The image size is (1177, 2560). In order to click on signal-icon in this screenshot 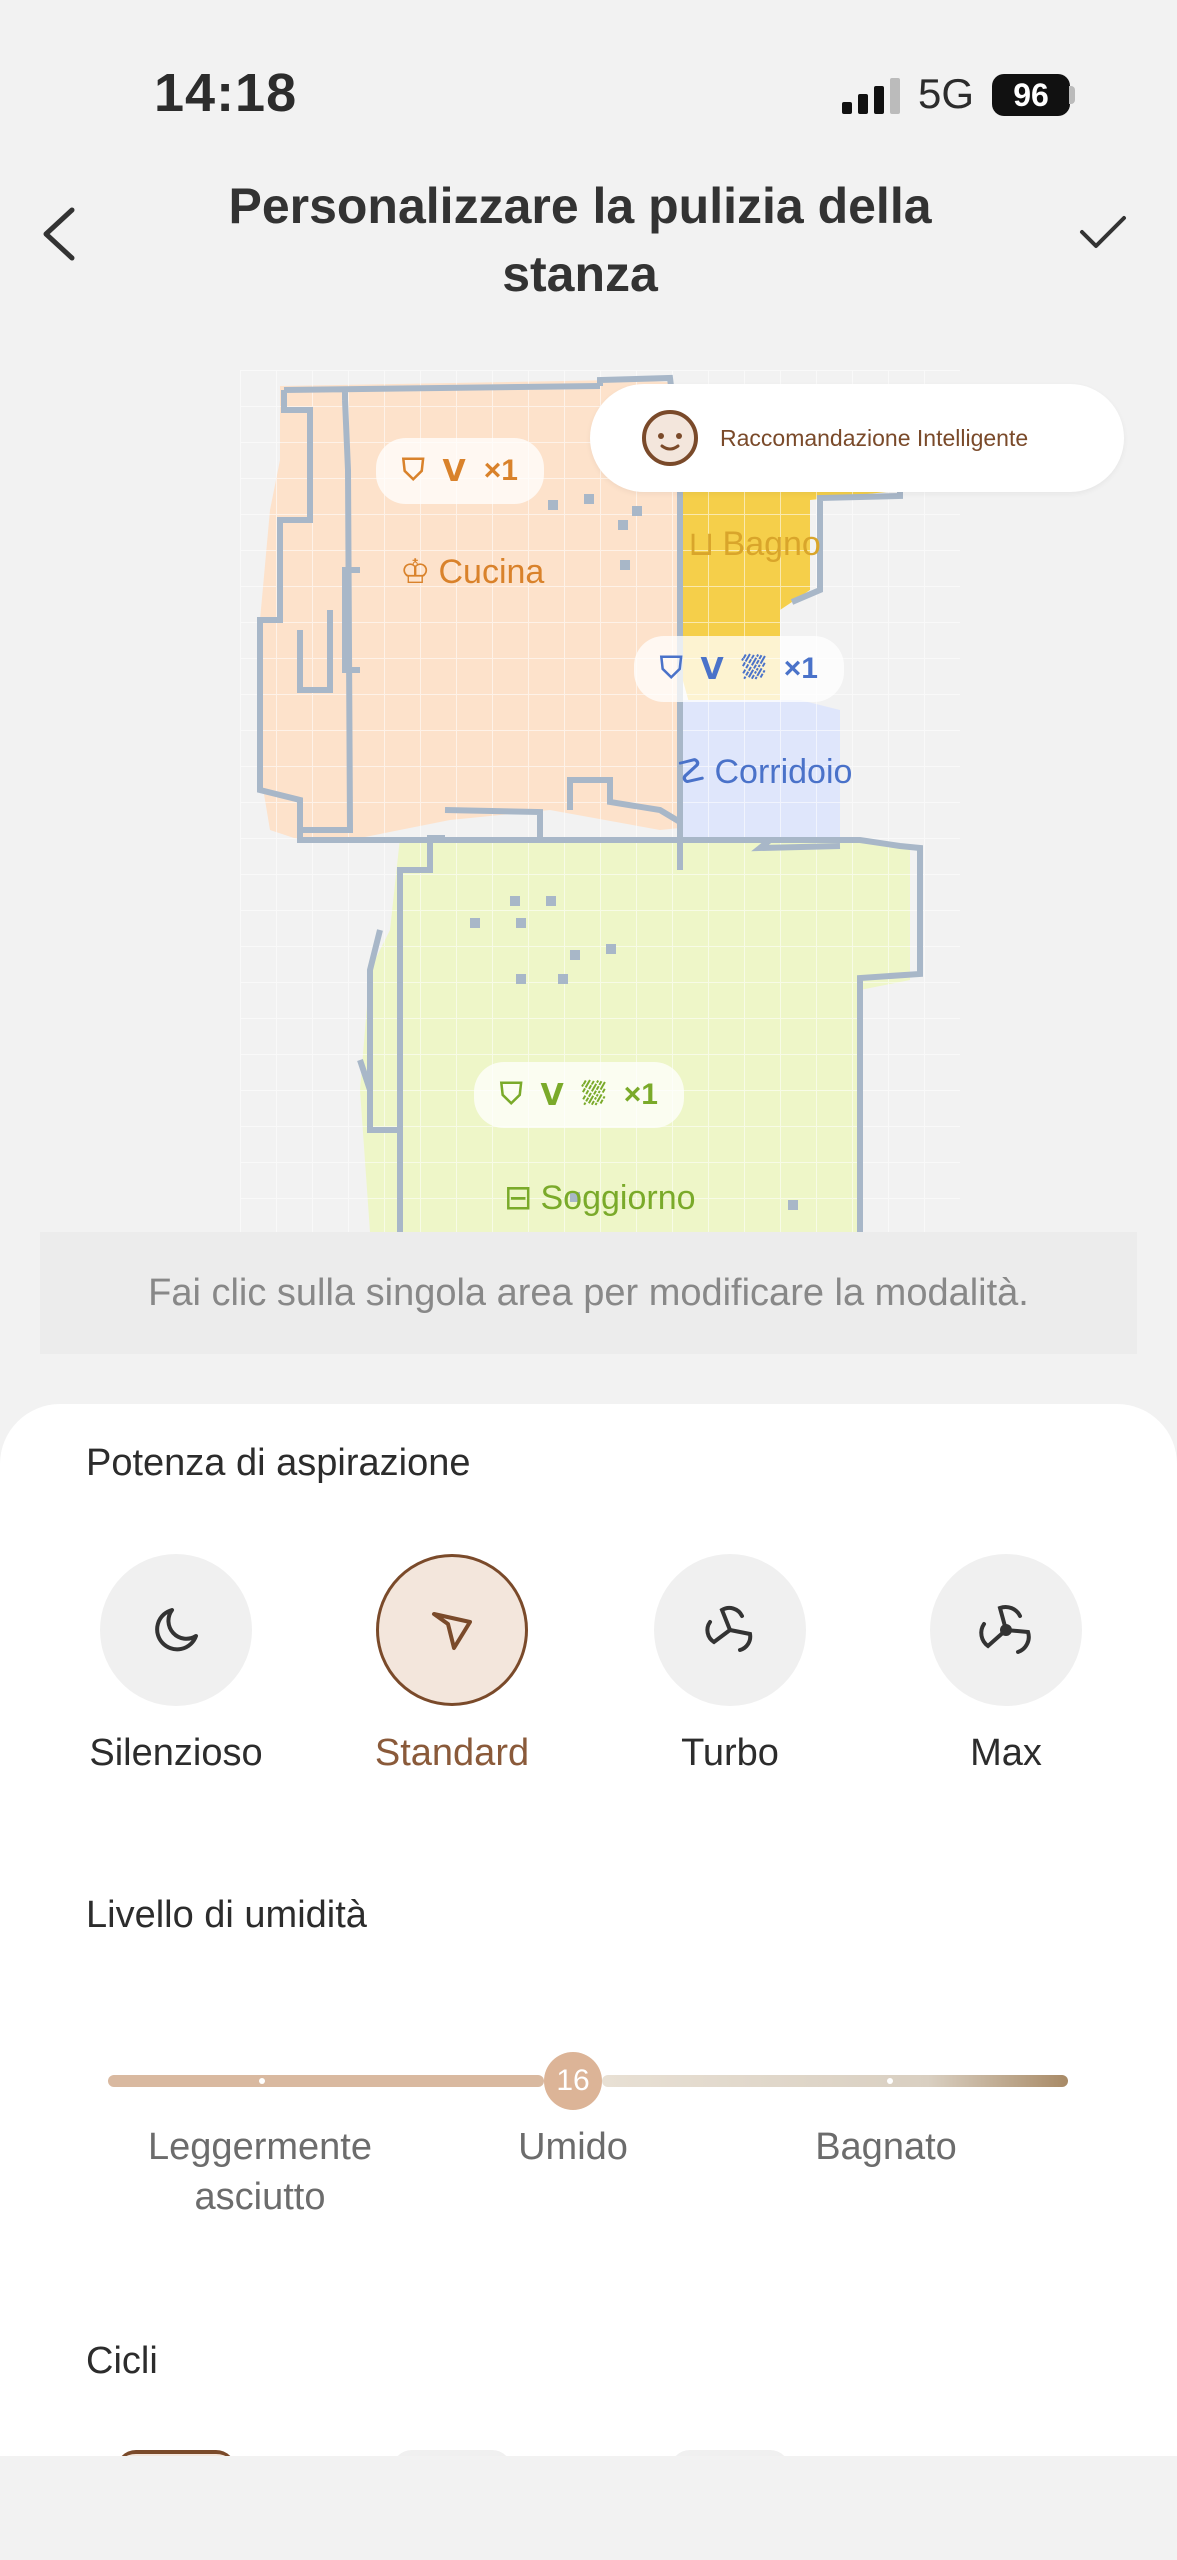, I will do `click(871, 96)`.